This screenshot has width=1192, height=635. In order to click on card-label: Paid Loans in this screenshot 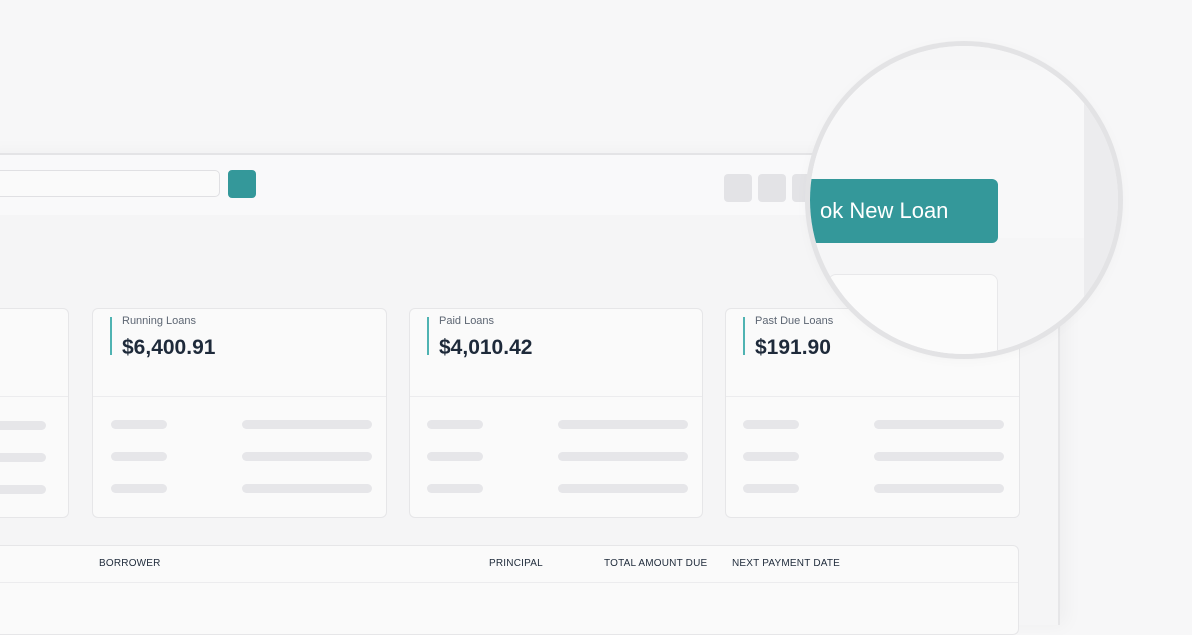, I will do `click(467, 321)`.